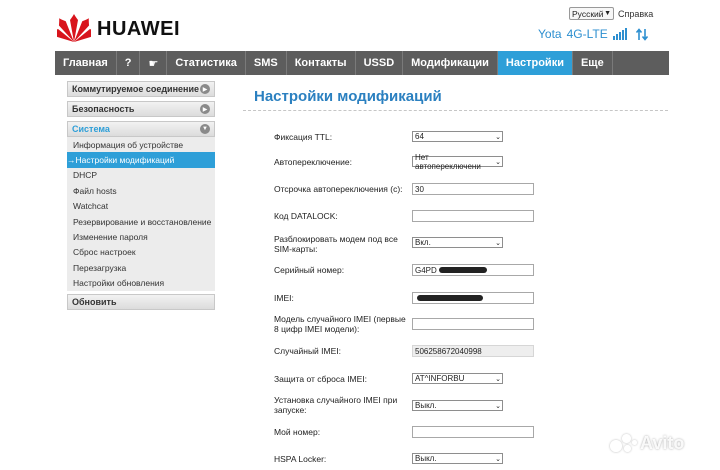 Image resolution: width=720 pixels, height=470 pixels. I want to click on sidebar-subitem: Изменение пароля, so click(141, 236).